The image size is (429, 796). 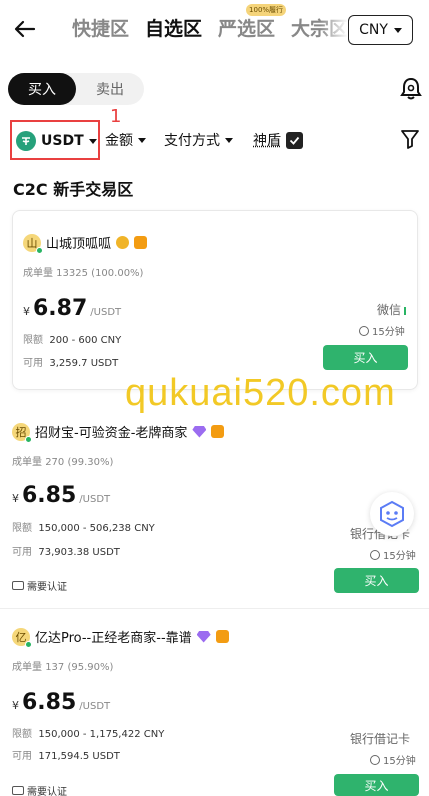 I want to click on amount-filter: 金额, so click(x=125, y=140).